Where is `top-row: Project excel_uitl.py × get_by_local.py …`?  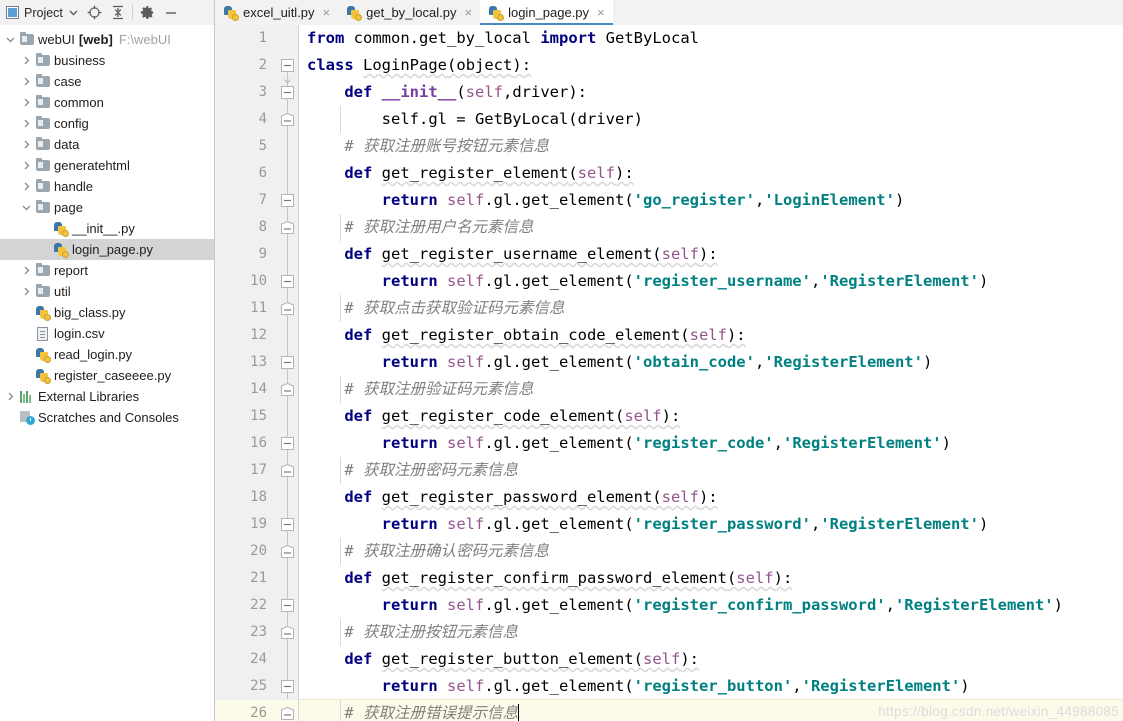 top-row: Project excel_uitl.py × get_by_local.py … is located at coordinates (561, 12).